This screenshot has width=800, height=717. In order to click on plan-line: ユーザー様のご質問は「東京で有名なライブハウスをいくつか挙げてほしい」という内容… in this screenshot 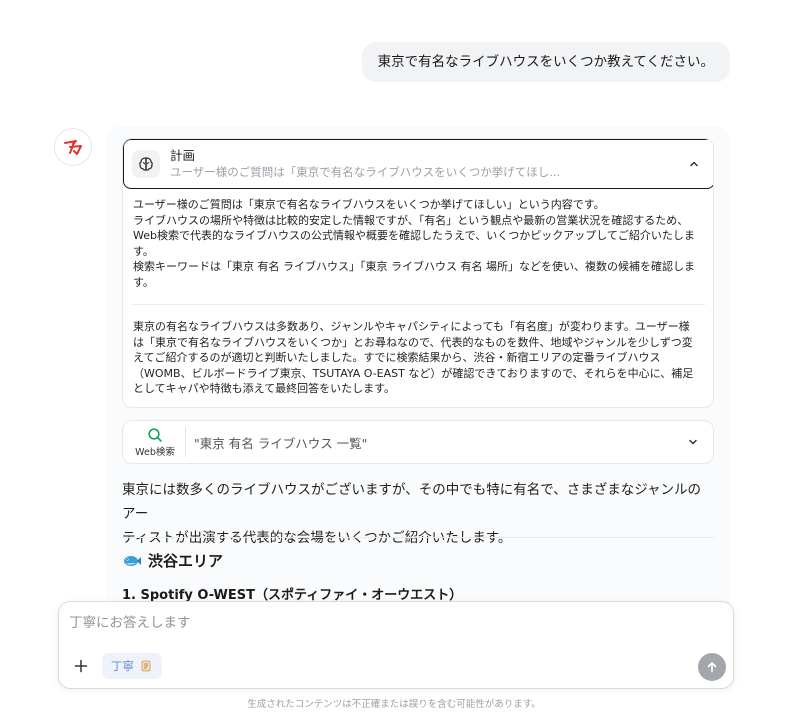, I will do `click(369, 204)`.